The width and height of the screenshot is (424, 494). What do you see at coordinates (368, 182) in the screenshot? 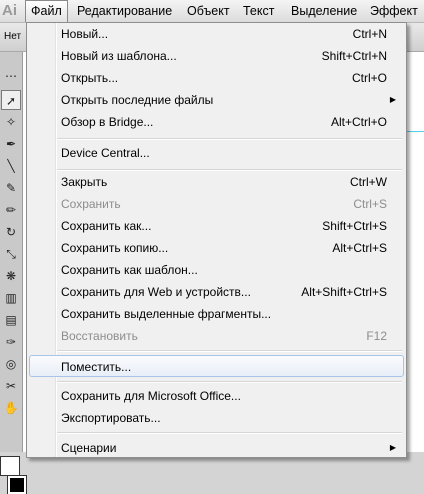
I see `menu-item-shortcut: Ctrl+W` at bounding box center [368, 182].